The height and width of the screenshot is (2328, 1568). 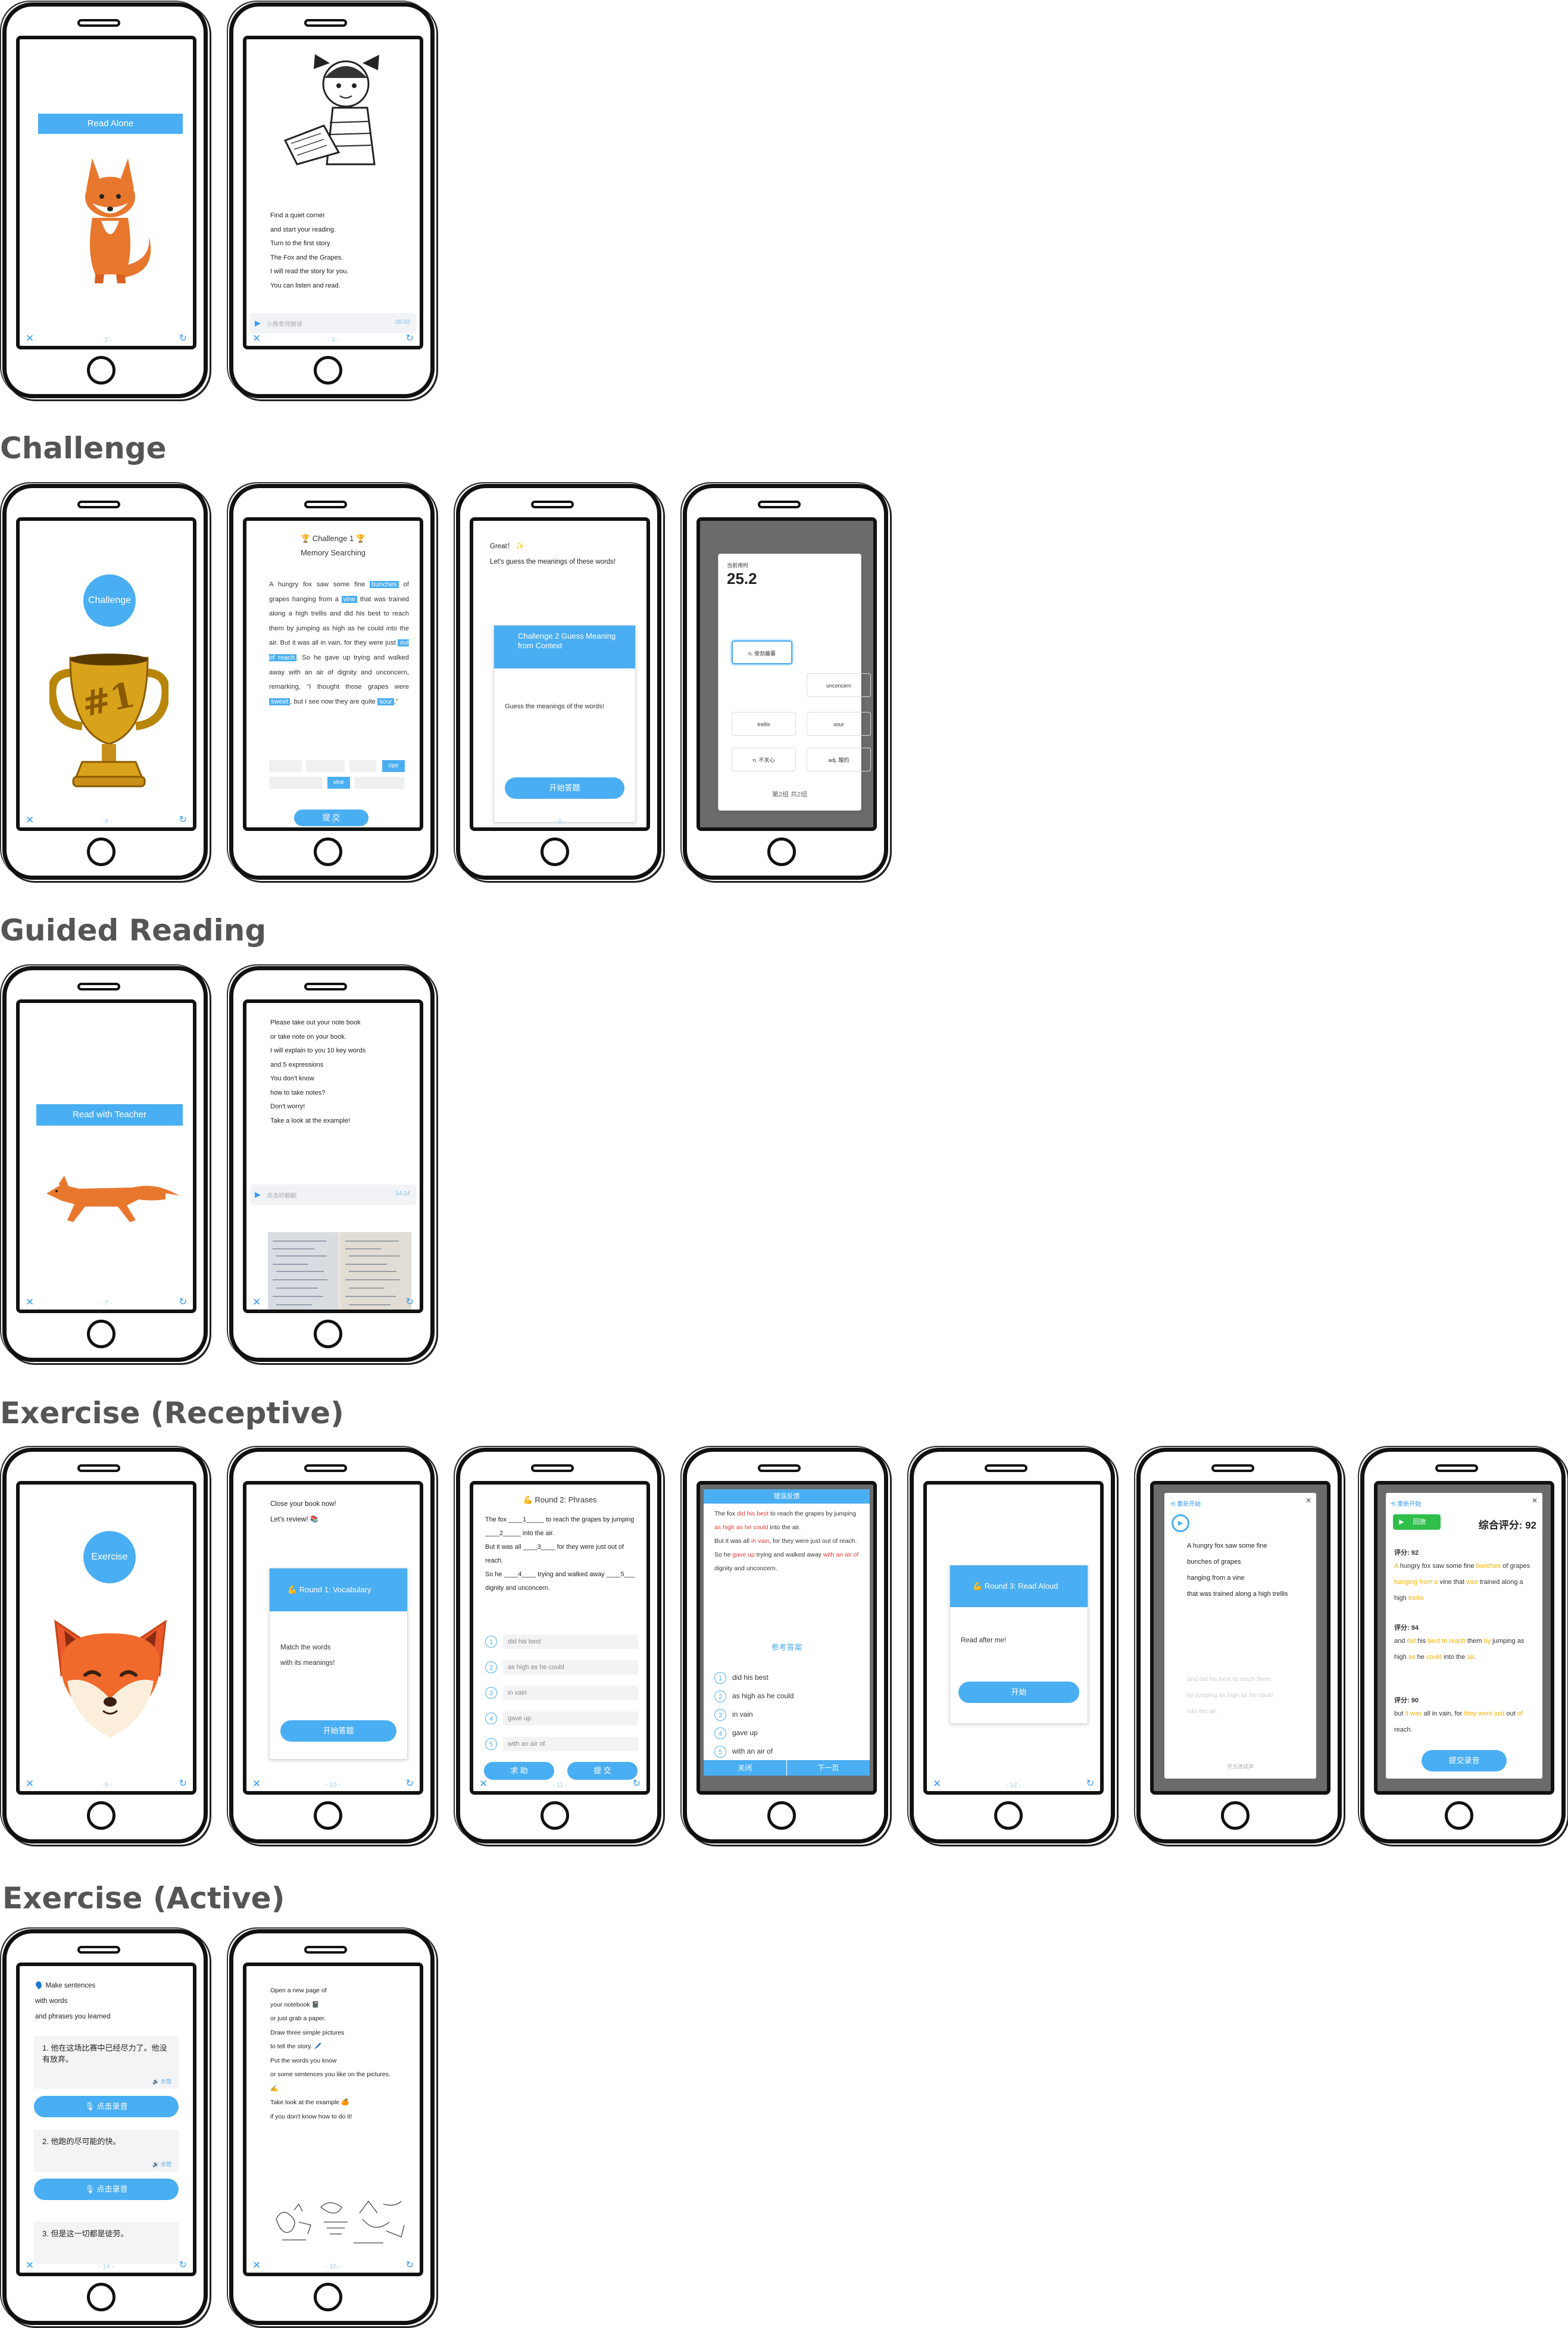 I want to click on footer-bar: ✕ - 4 - ↻, so click(x=106, y=819).